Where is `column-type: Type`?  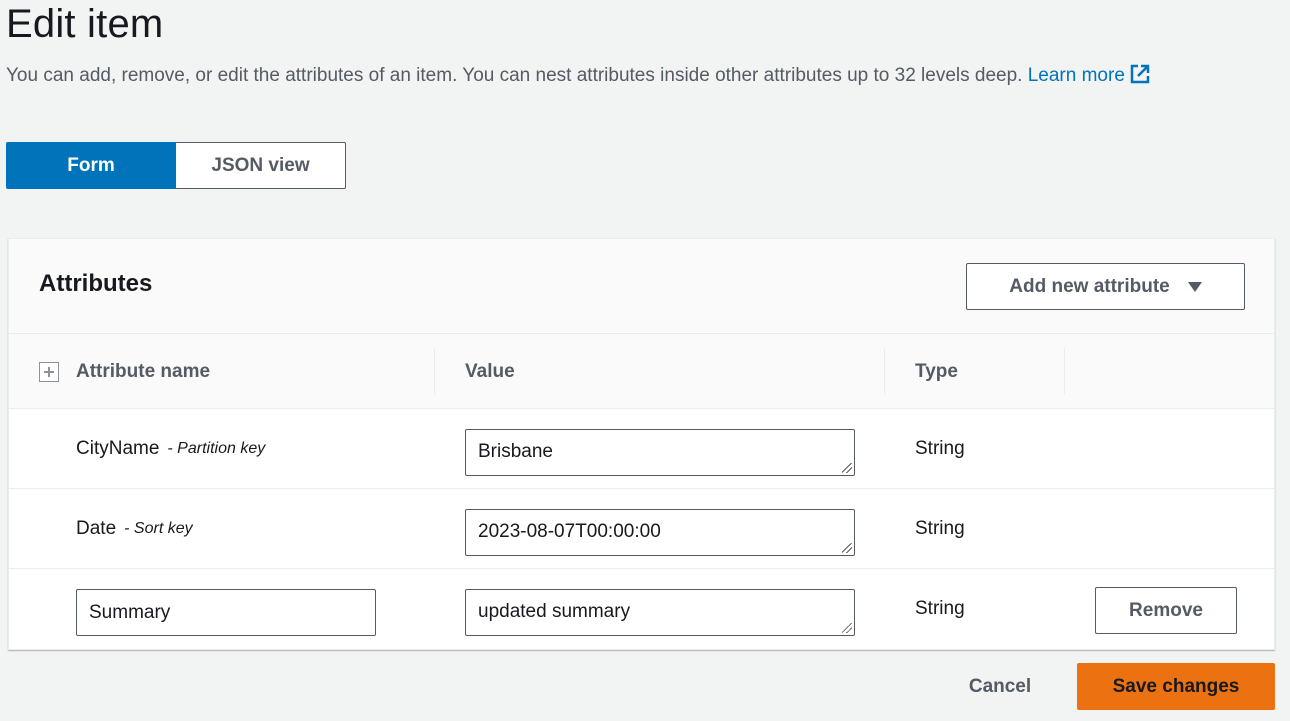
column-type: Type is located at coordinates (936, 371).